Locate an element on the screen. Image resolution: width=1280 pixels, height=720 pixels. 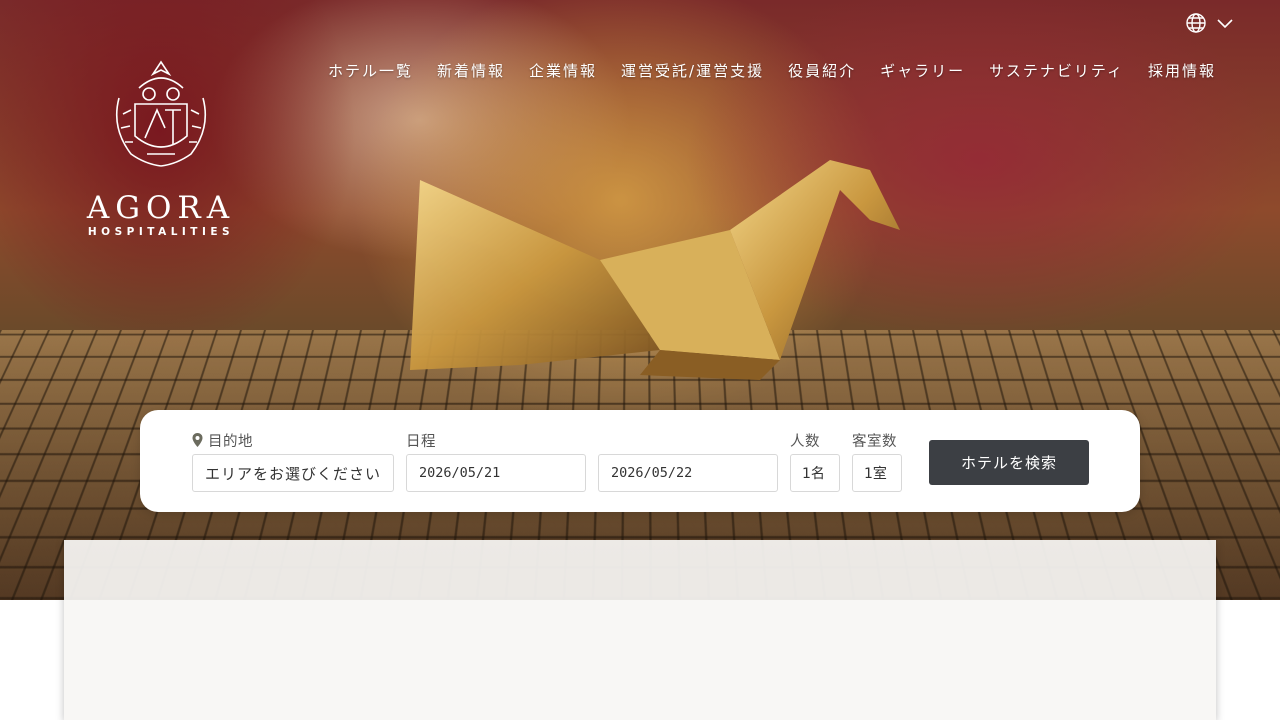
guests-select: 1名 is located at coordinates (815, 473).